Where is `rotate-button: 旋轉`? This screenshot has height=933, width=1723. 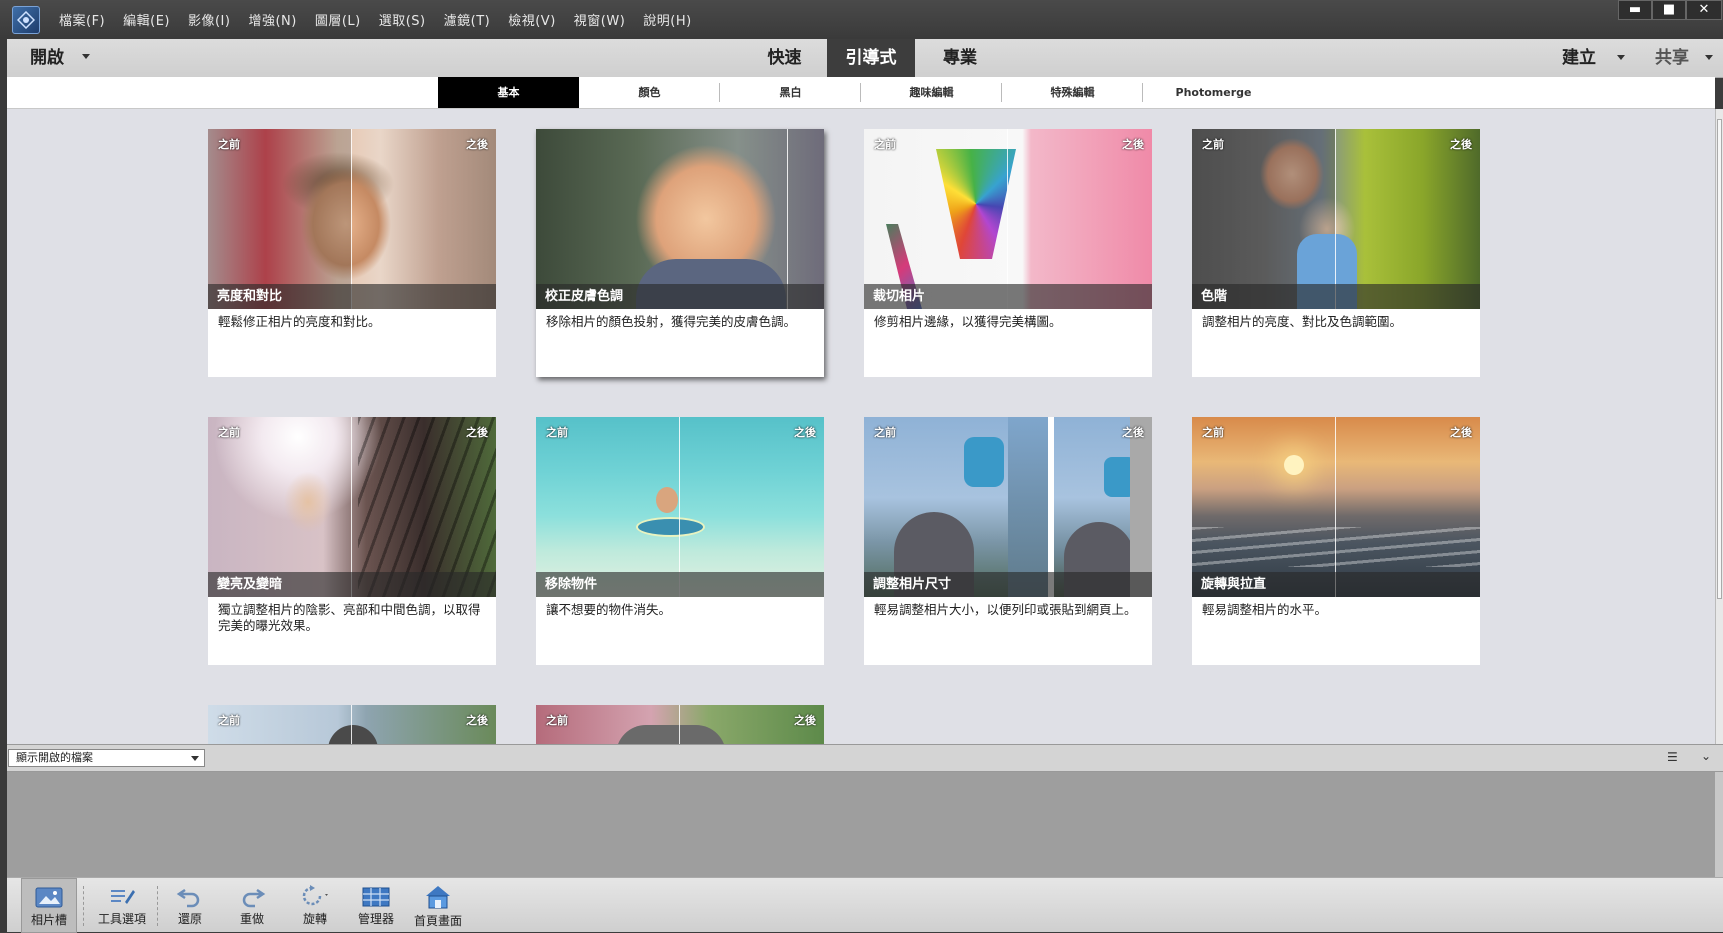 rotate-button: 旋轉 is located at coordinates (315, 905).